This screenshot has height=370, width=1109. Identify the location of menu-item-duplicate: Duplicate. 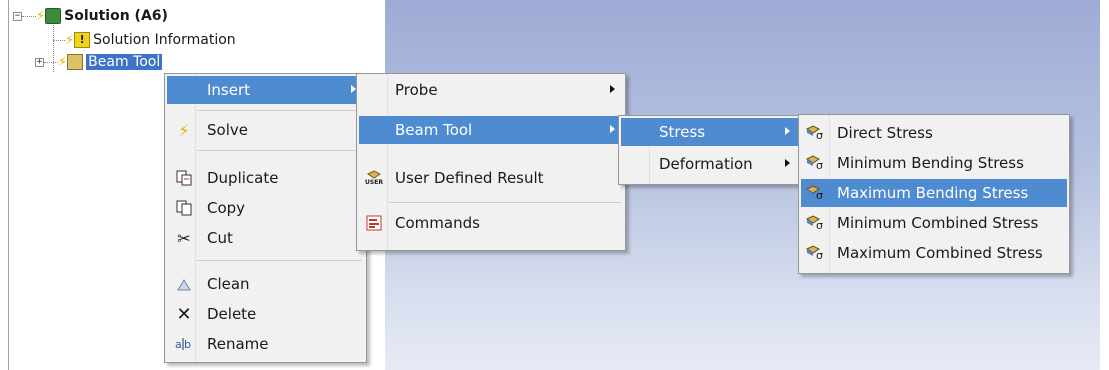
(265, 178).